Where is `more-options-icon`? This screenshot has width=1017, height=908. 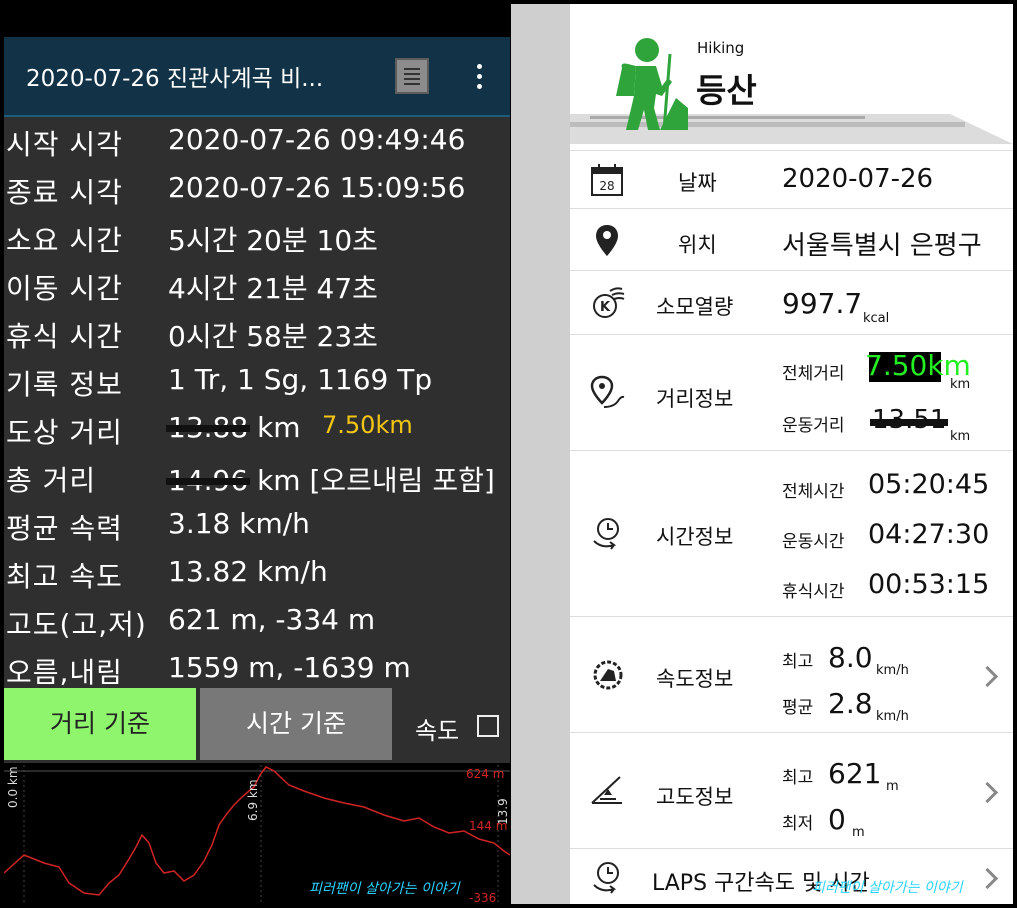 more-options-icon is located at coordinates (479, 77).